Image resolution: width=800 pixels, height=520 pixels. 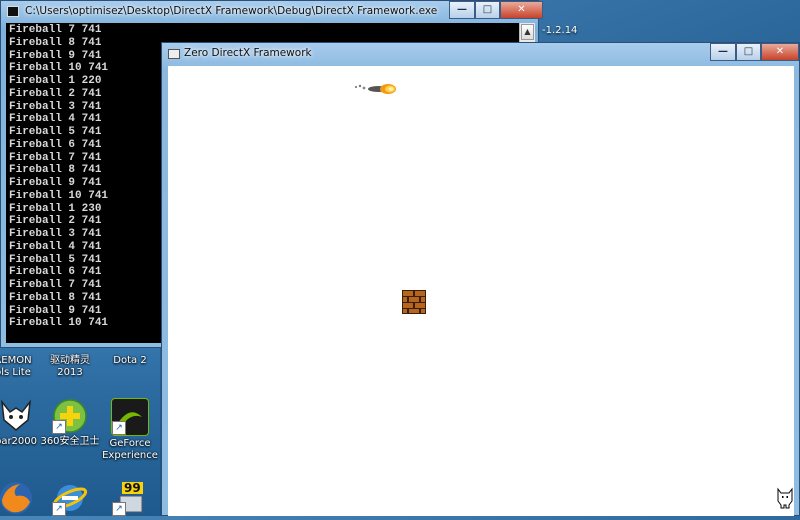 What do you see at coordinates (70, 372) in the screenshot?
I see `desktop-icon-label-line2: 2013` at bounding box center [70, 372].